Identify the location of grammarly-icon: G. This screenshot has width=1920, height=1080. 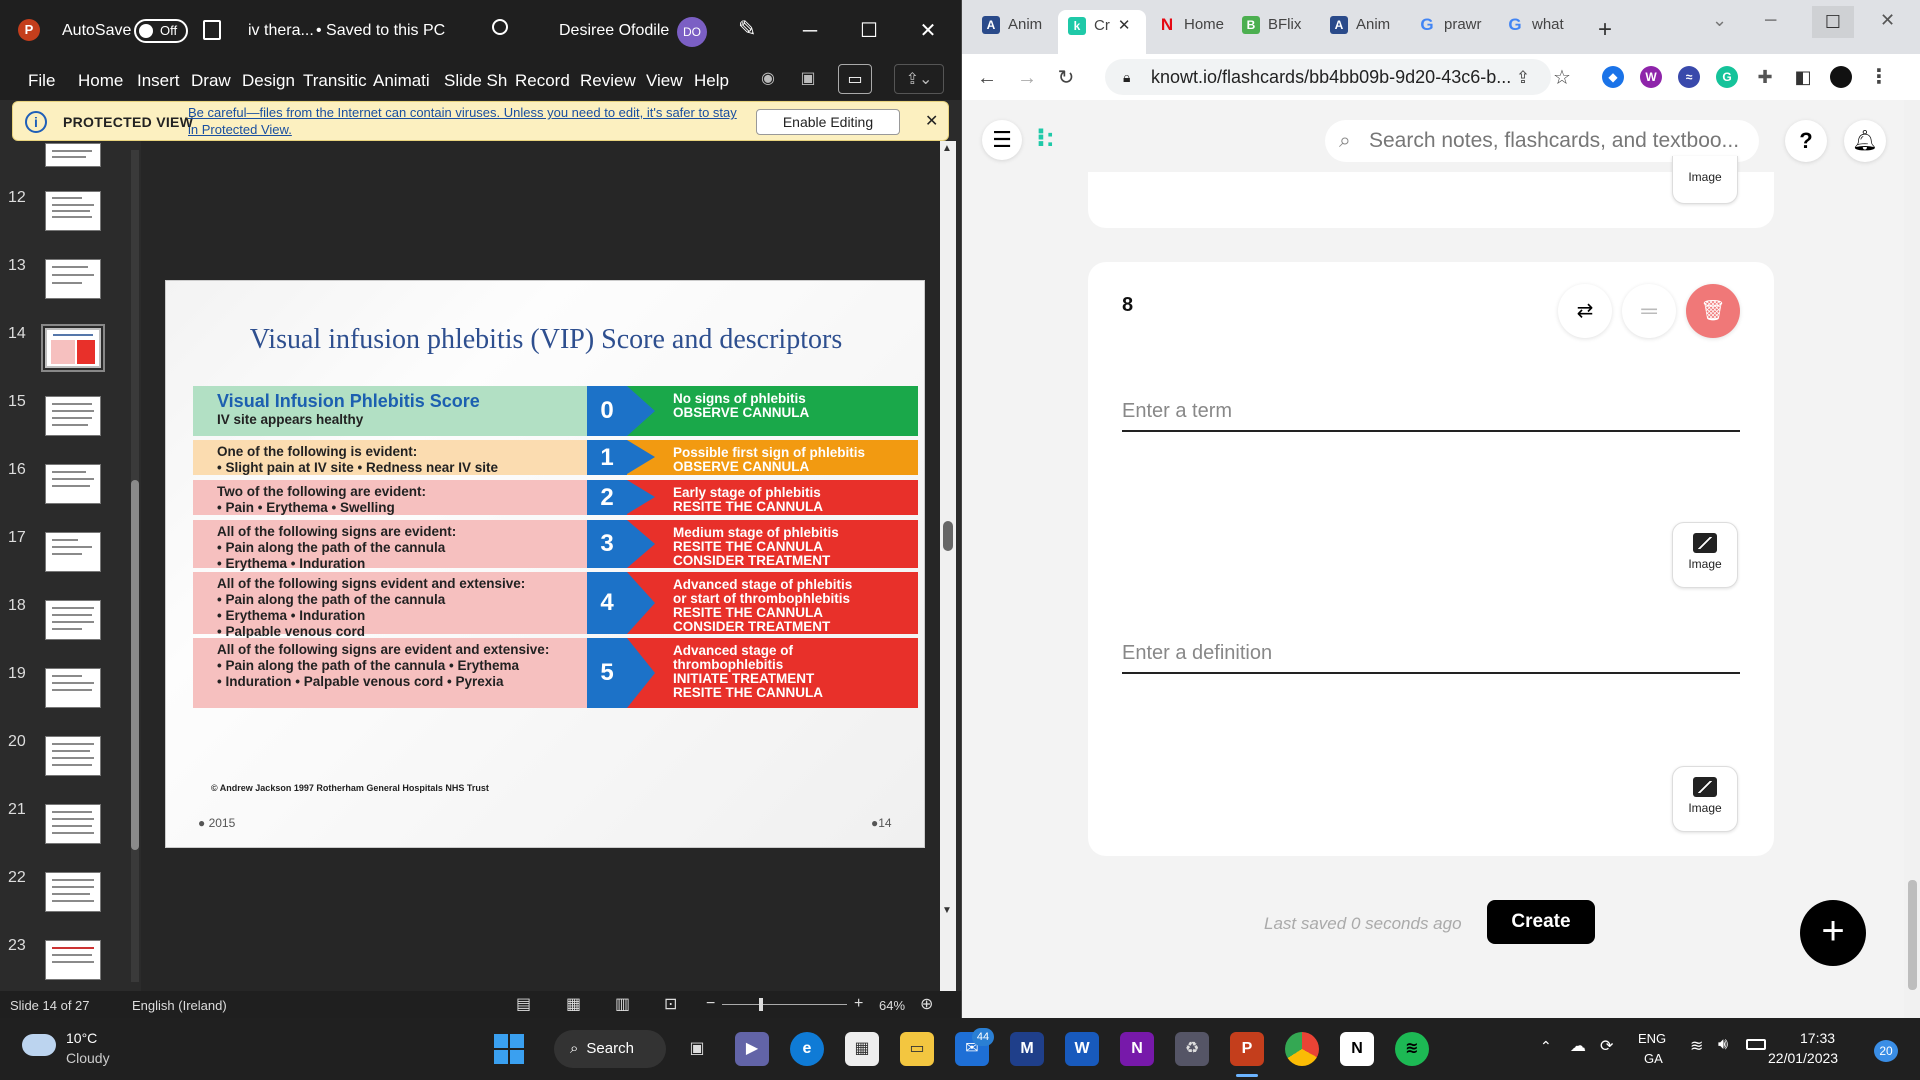
(1727, 77).